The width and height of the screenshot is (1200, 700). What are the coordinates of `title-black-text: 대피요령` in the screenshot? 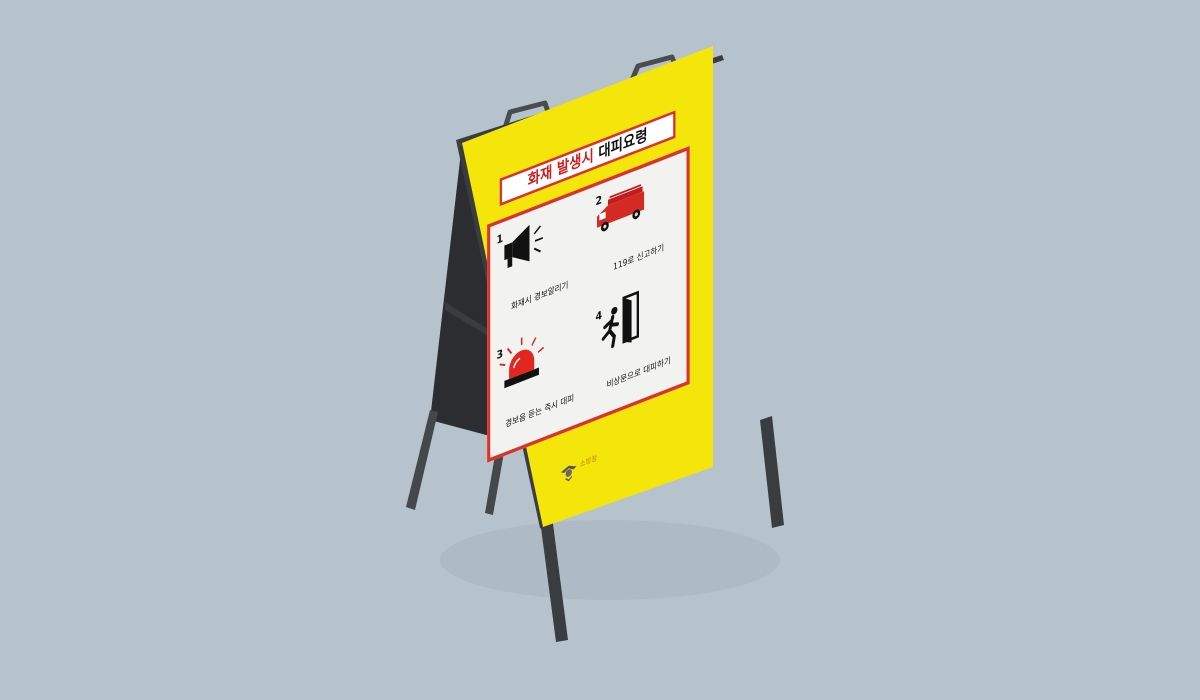 It's located at (623, 144).